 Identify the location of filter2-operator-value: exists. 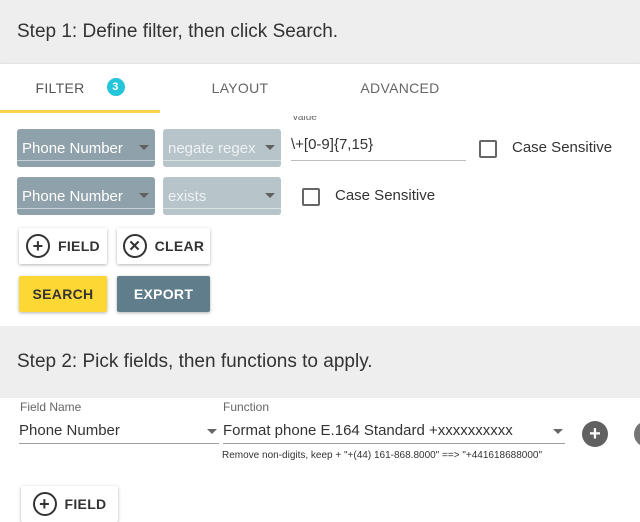
(187, 196).